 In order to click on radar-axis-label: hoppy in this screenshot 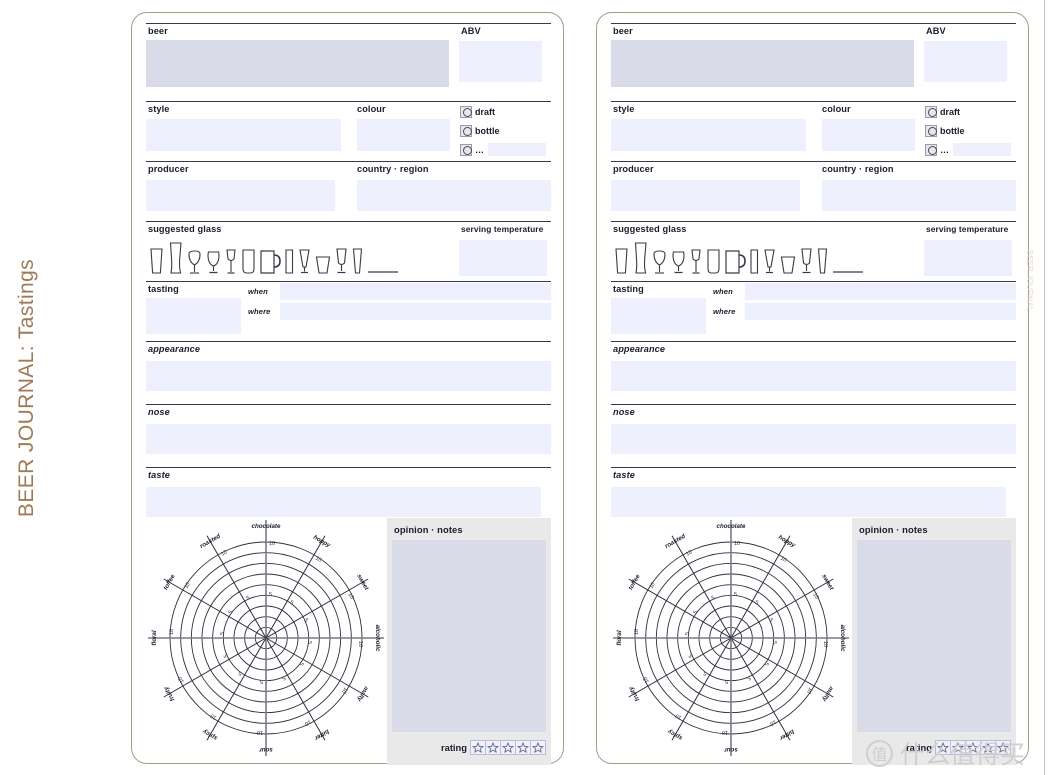, I will do `click(787, 542)`.